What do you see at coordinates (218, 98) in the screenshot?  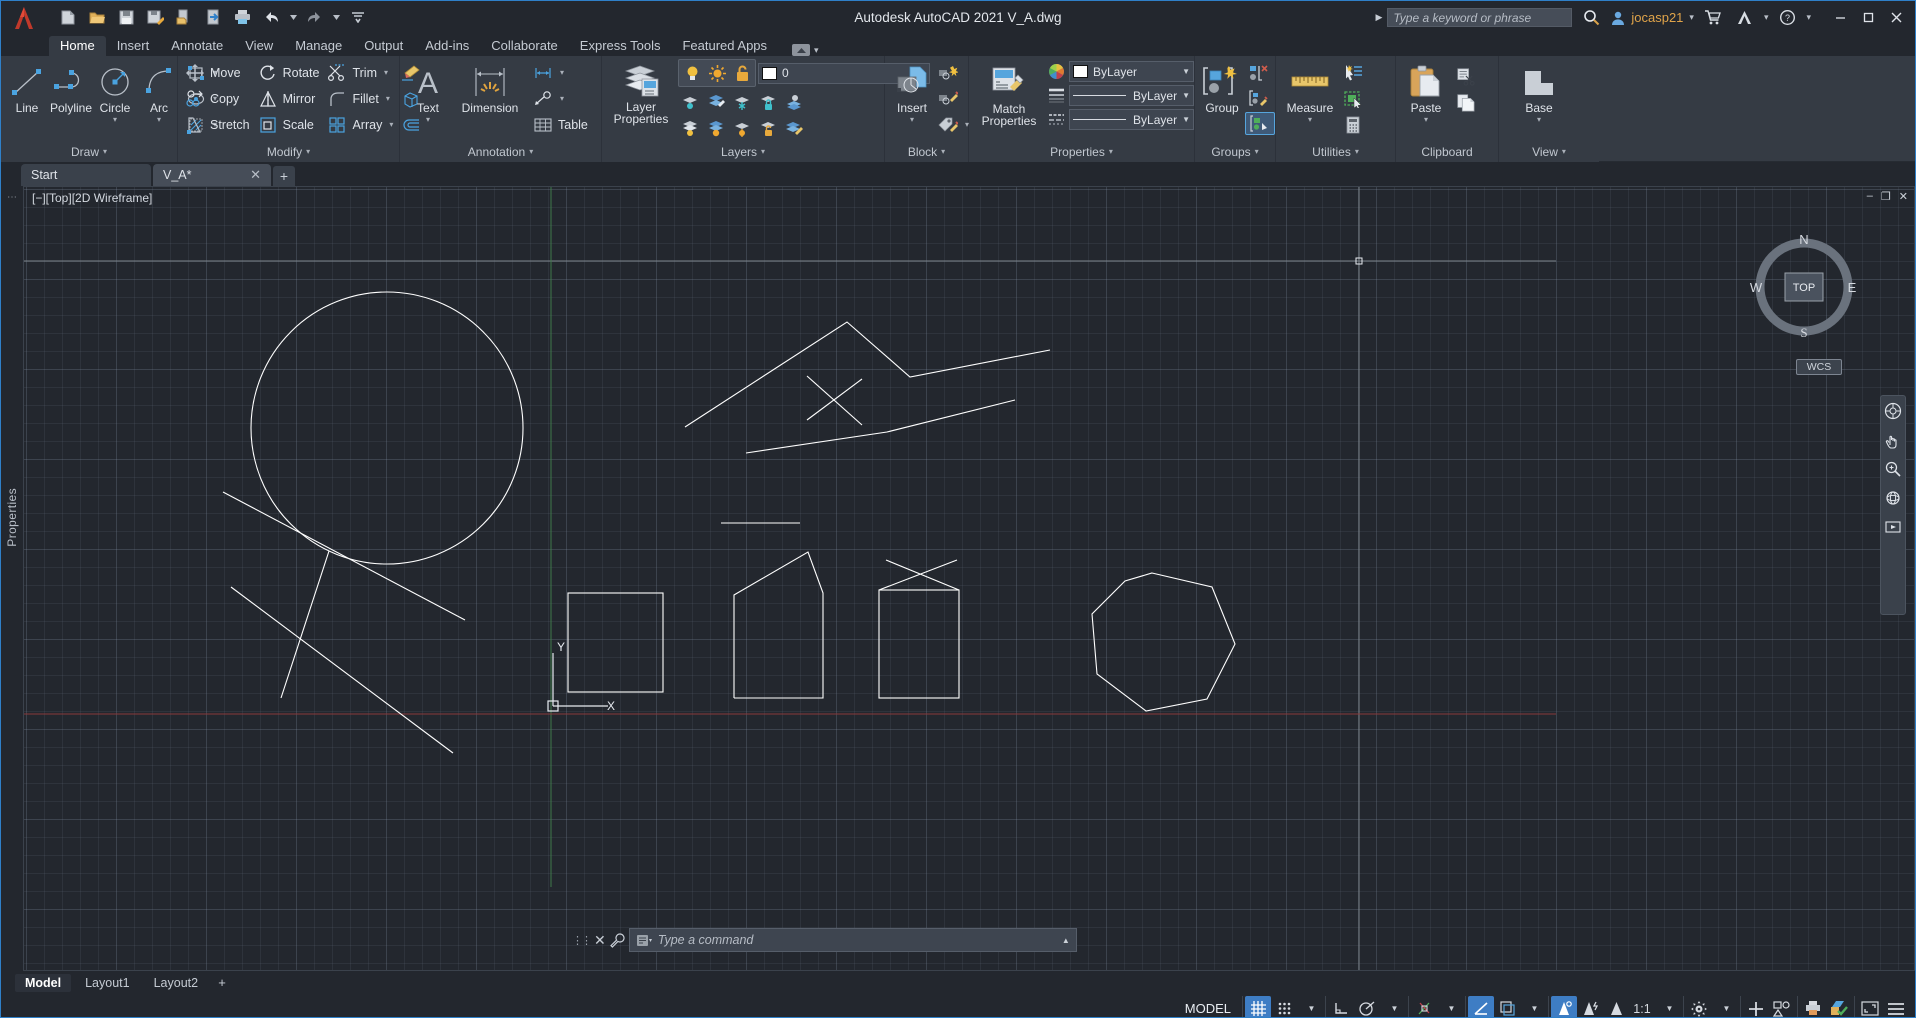 I see `copy-button: Copy` at bounding box center [218, 98].